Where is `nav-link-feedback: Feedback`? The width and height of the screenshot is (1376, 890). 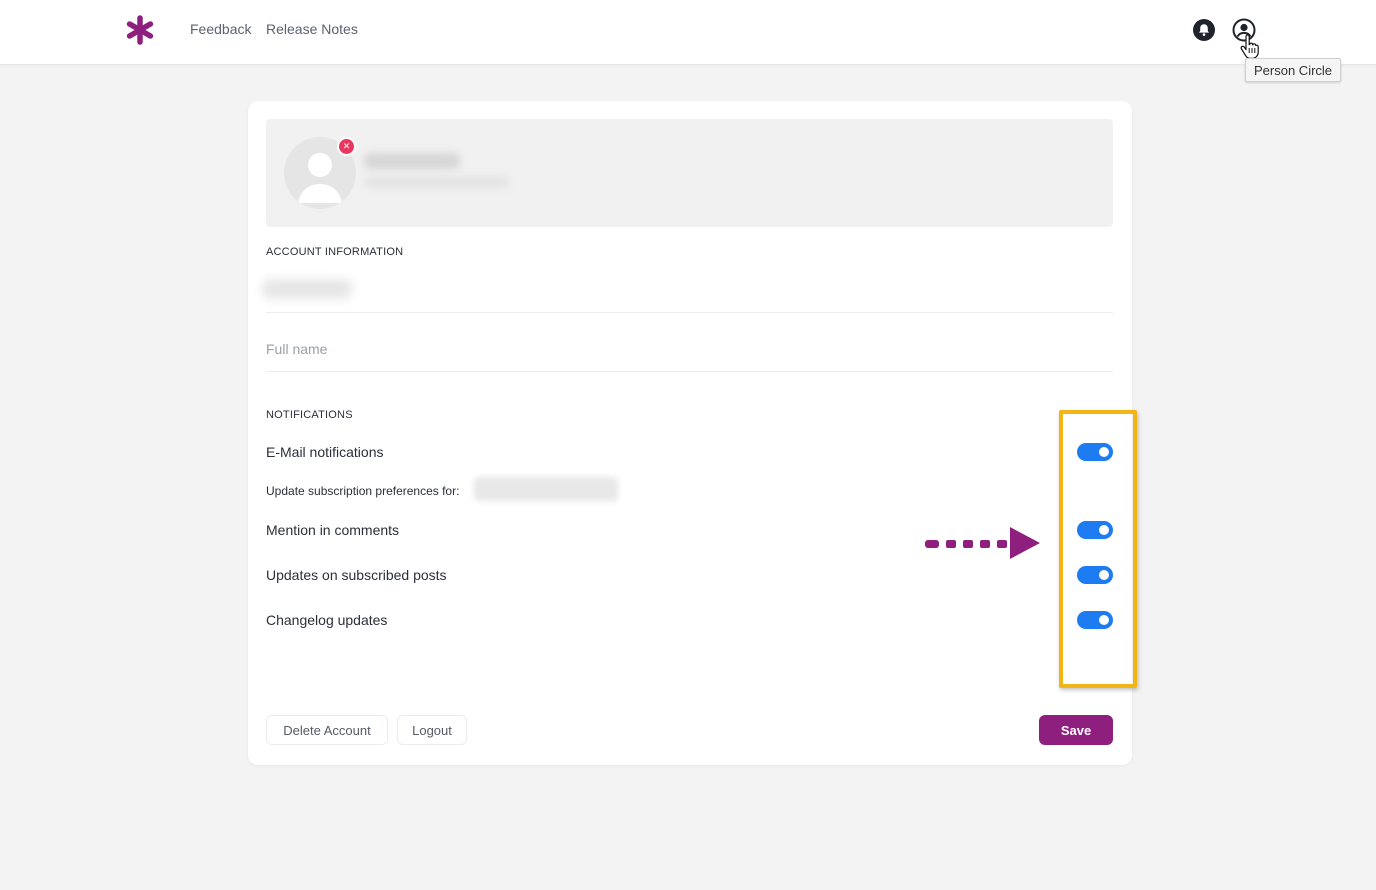
nav-link-feedback: Feedback is located at coordinates (220, 29).